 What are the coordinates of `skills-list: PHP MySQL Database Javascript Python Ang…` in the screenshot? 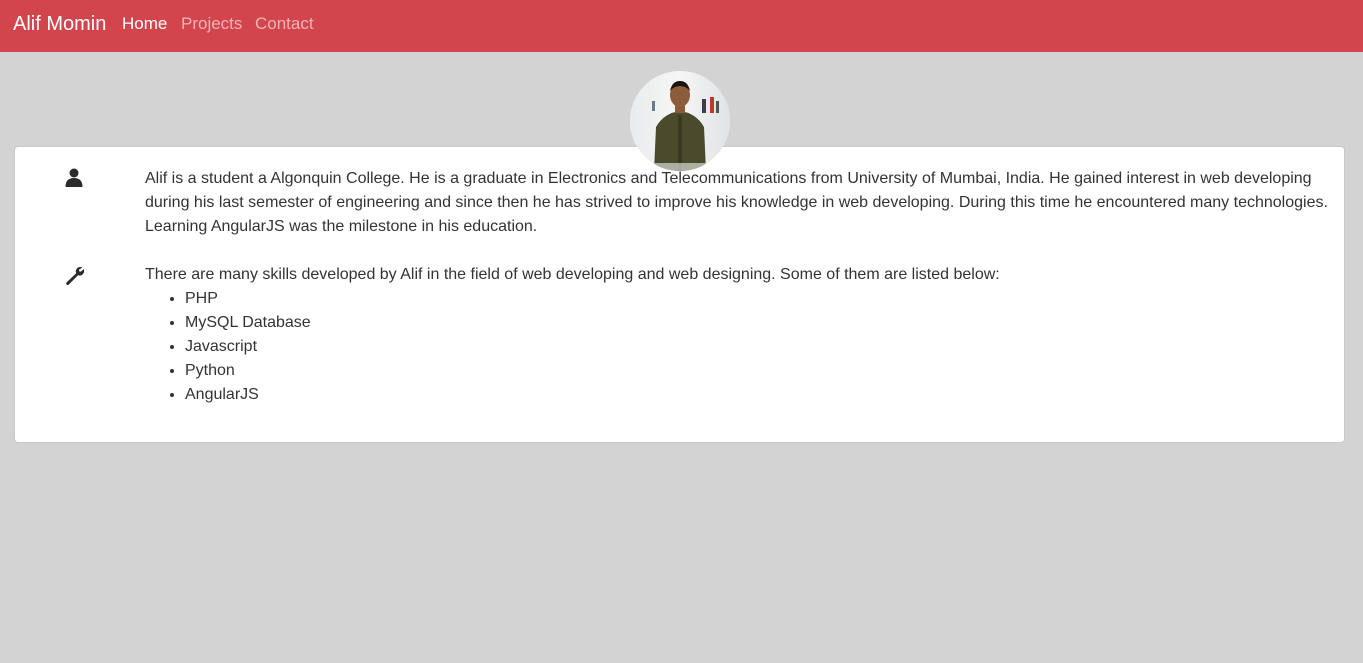 It's located at (228, 347).